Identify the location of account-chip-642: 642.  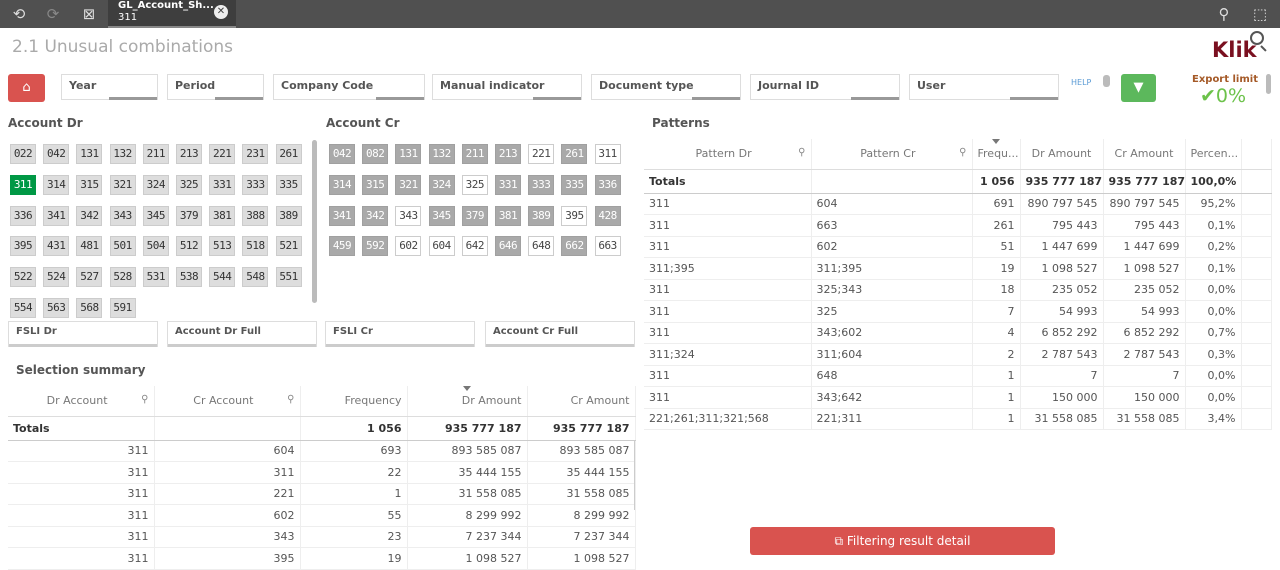
(474, 246).